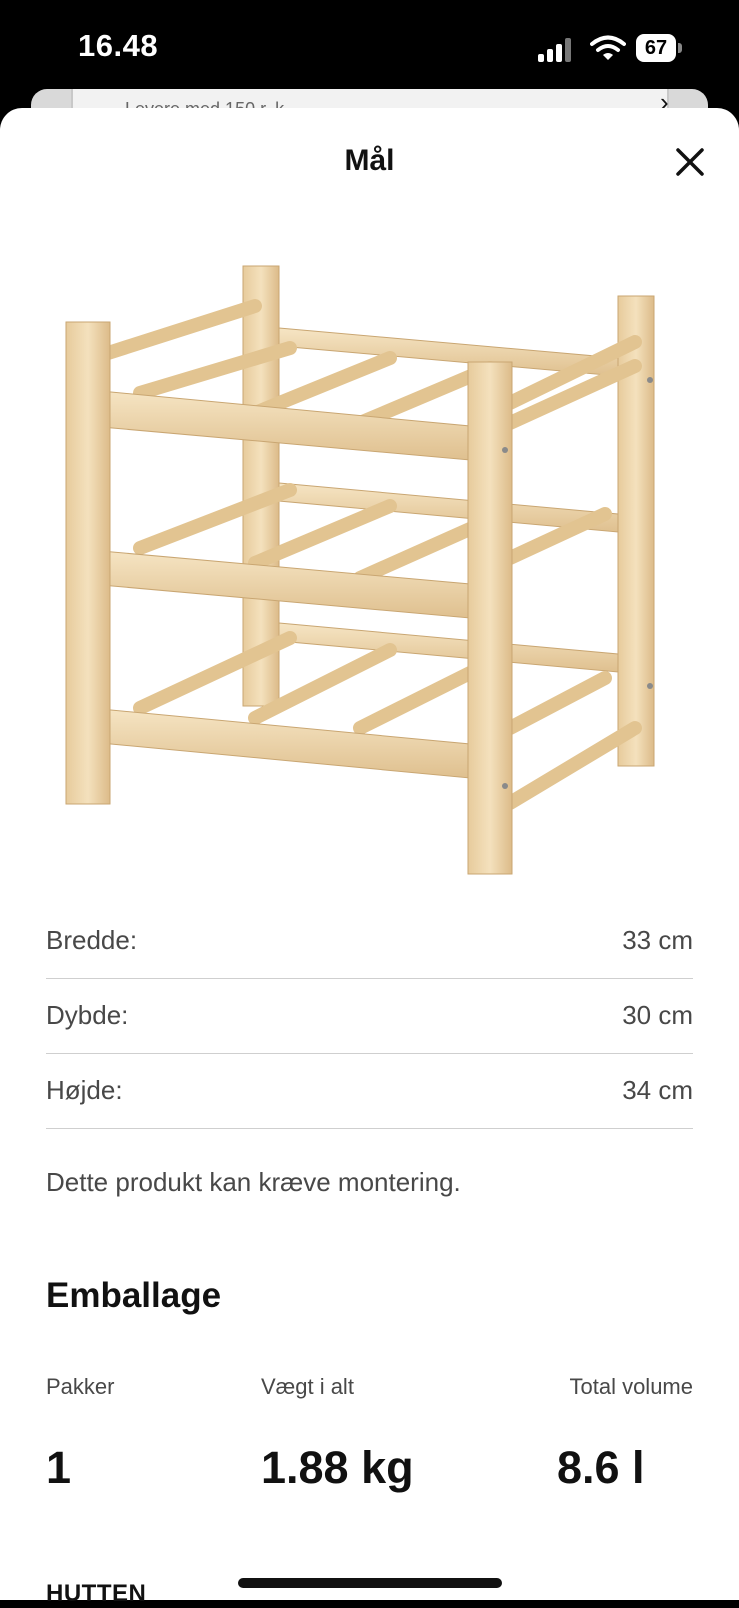  Describe the element at coordinates (96, 1593) in the screenshot. I see `product-name: HUTTEN` at that location.